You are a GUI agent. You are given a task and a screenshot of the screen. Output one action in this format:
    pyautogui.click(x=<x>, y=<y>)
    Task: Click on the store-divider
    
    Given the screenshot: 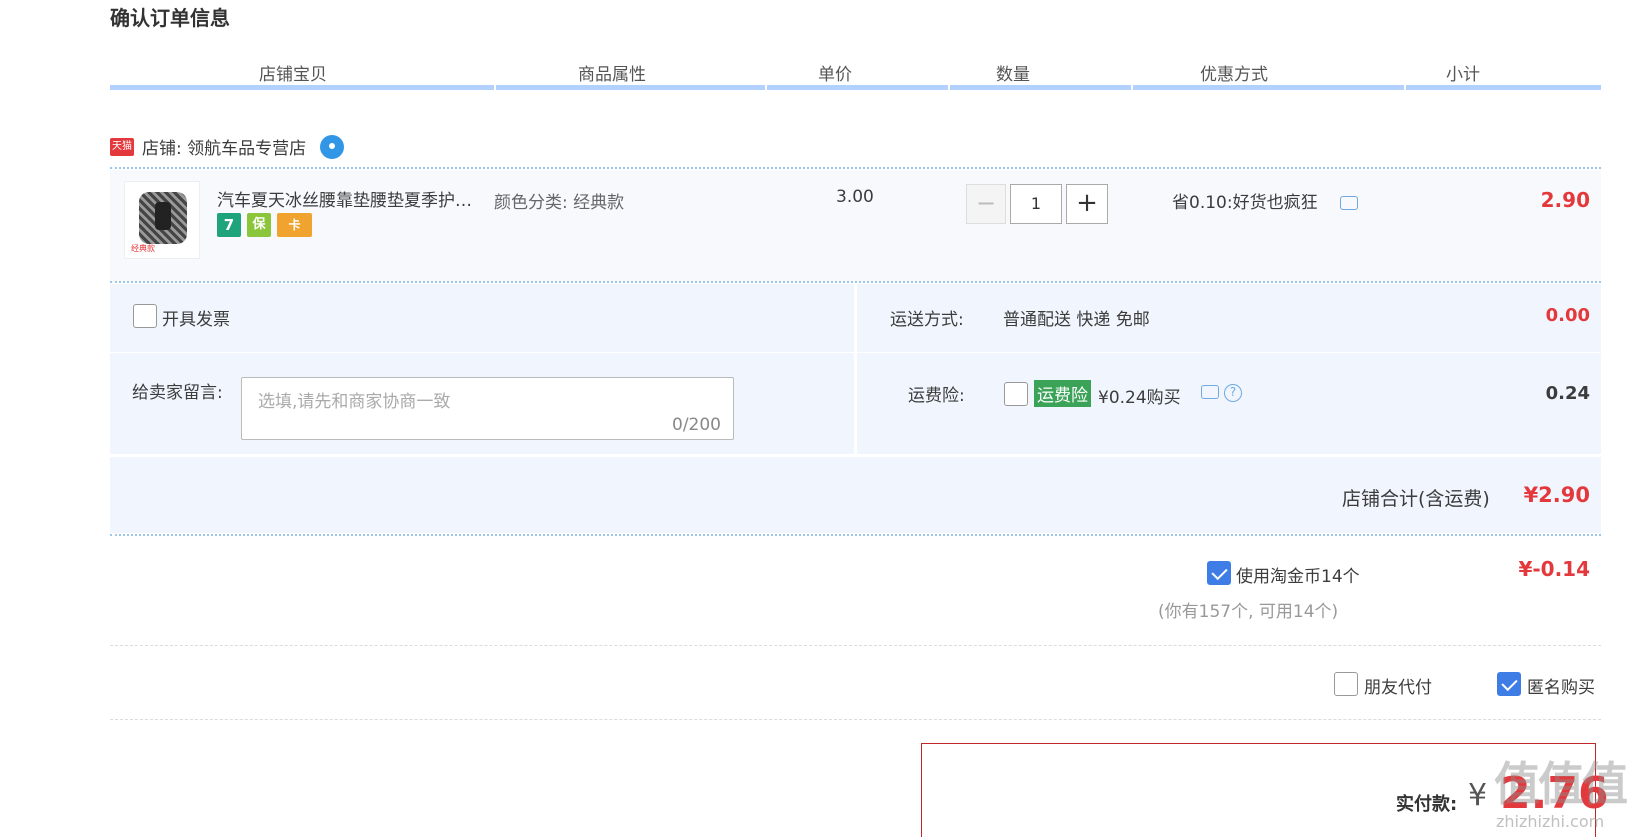 What is the action you would take?
    pyautogui.click(x=855, y=168)
    